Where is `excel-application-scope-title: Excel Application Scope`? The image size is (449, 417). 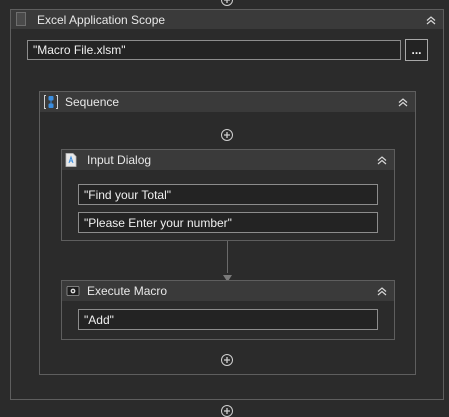 excel-application-scope-title: Excel Application Scope is located at coordinates (101, 20).